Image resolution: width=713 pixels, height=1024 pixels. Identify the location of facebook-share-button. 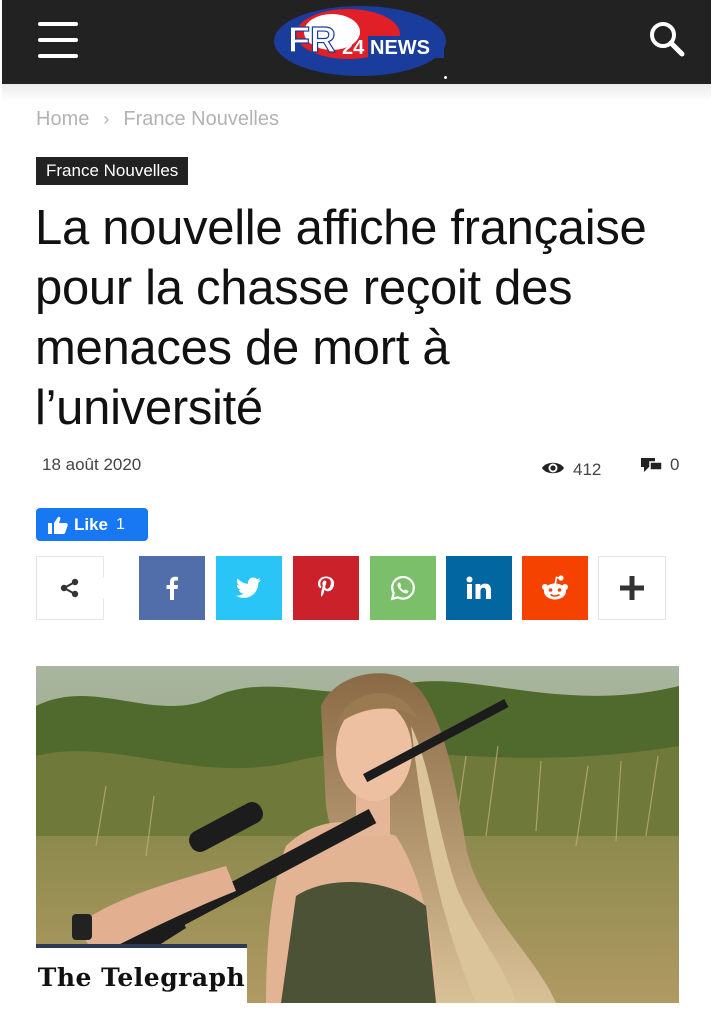
(172, 588).